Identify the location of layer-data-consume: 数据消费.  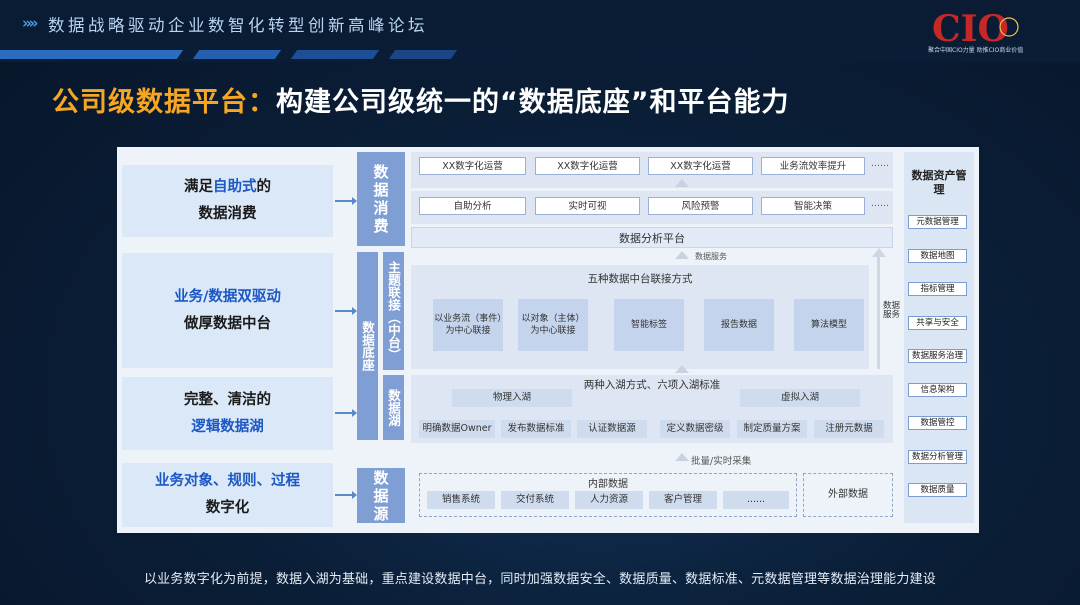
(381, 199).